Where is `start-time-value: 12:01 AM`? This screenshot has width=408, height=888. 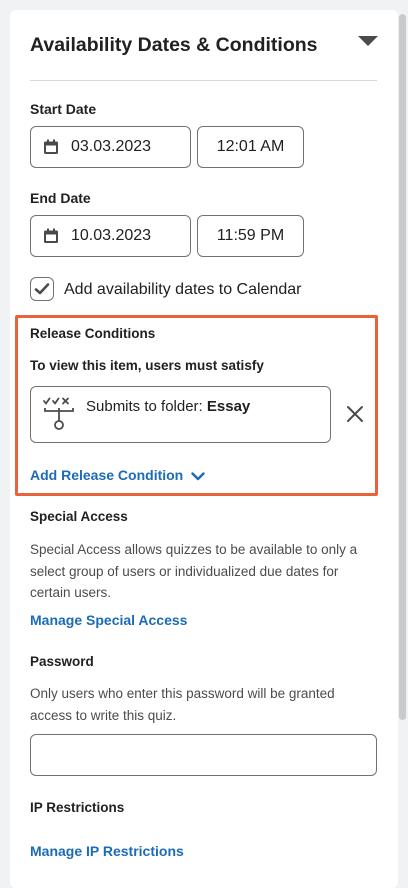
start-time-value: 12:01 AM is located at coordinates (250, 146).